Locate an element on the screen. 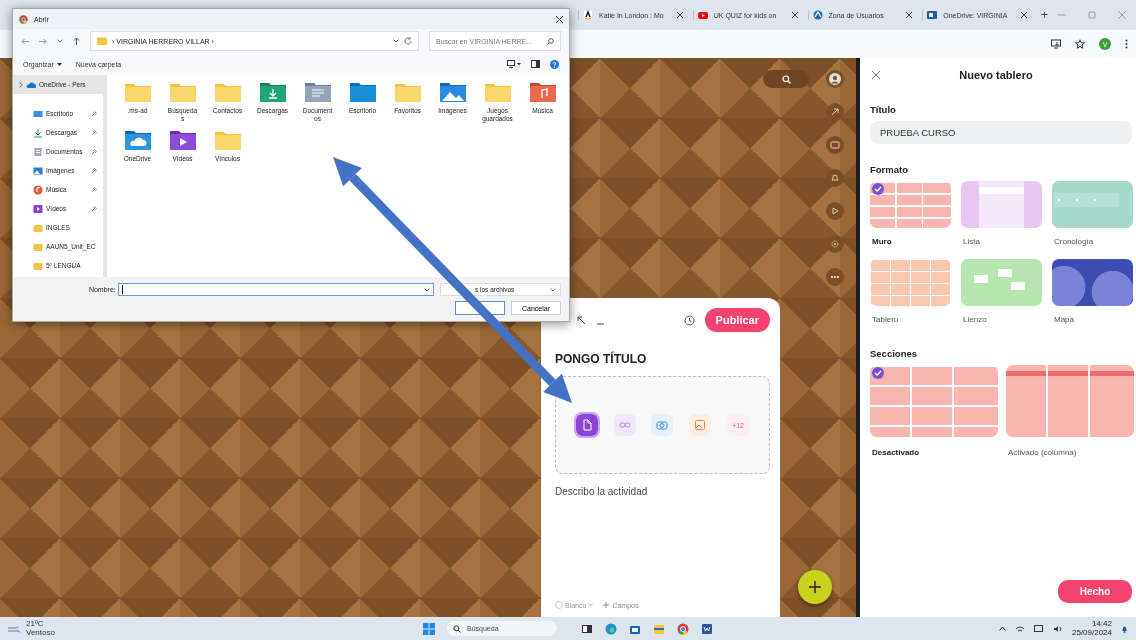  chevron-up-icon is located at coordinates (1002, 628).